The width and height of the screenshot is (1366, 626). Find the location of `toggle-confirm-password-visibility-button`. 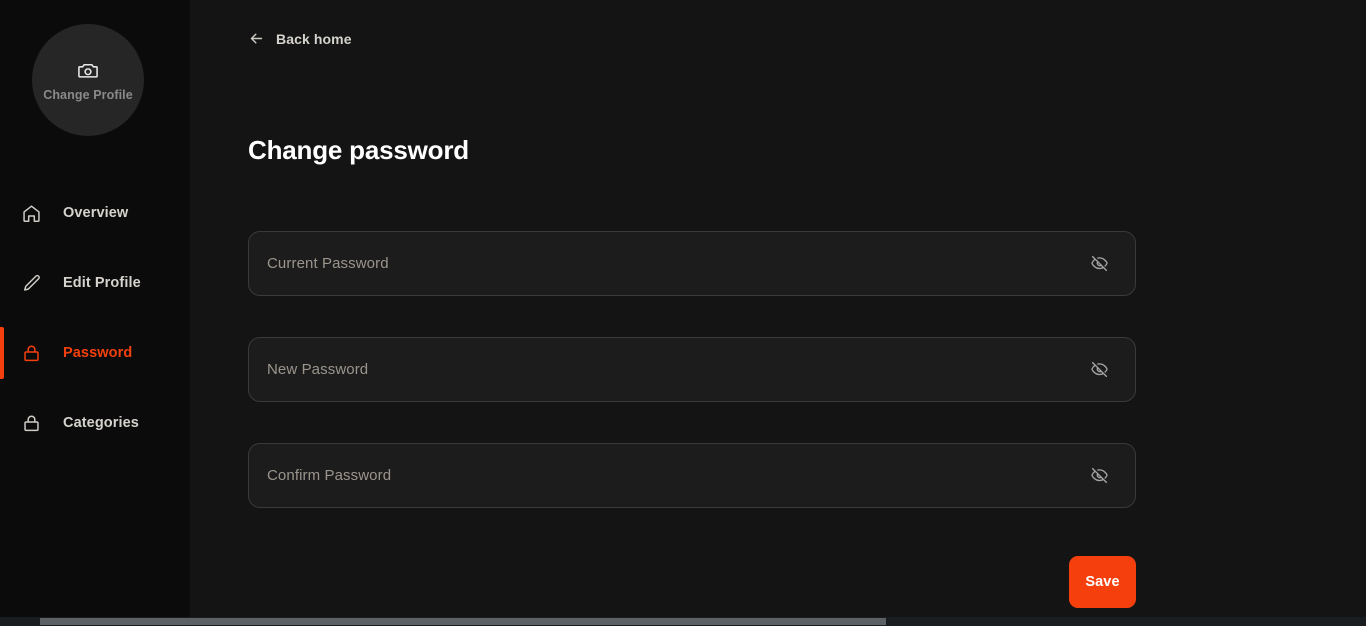

toggle-confirm-password-visibility-button is located at coordinates (1099, 476).